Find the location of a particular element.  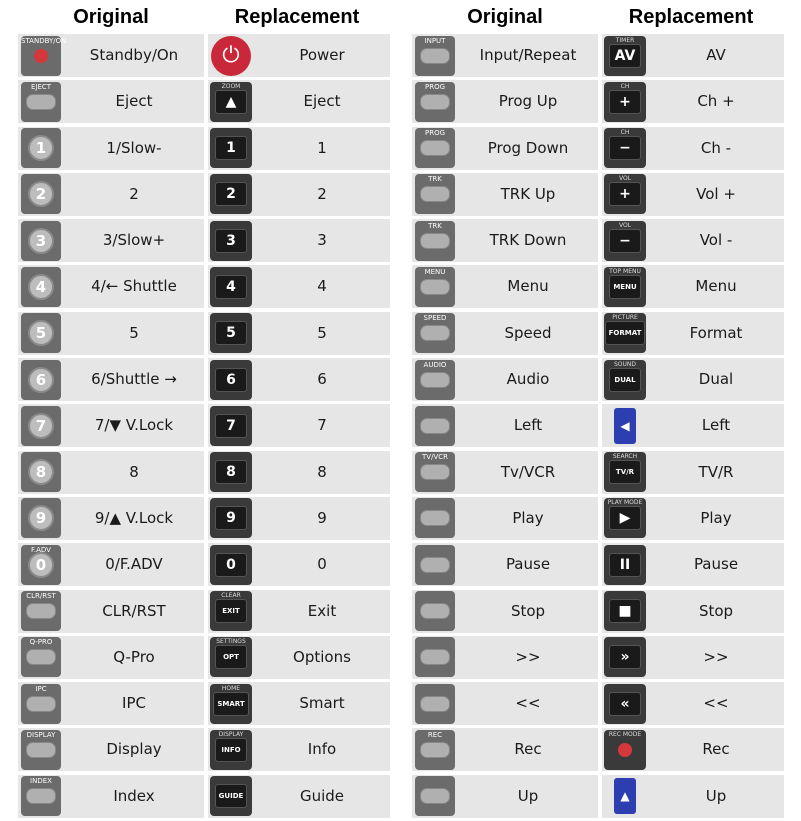

header-row: Original Replacement is located at coordinates (204, 17).